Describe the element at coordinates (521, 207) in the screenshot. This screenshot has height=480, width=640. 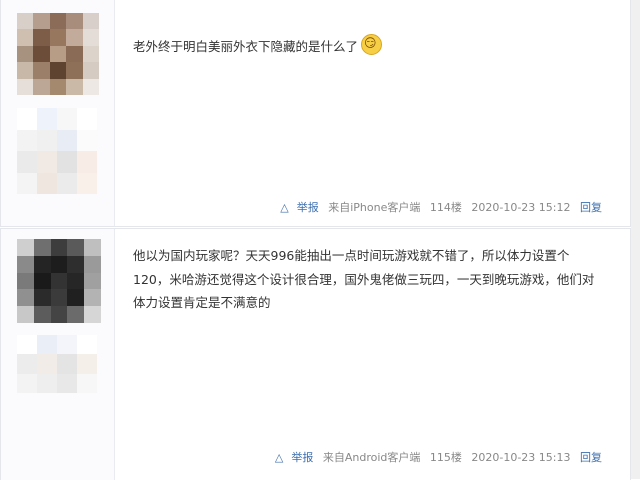
I see `post-timestamp: 2020-10-23 15:12` at that location.